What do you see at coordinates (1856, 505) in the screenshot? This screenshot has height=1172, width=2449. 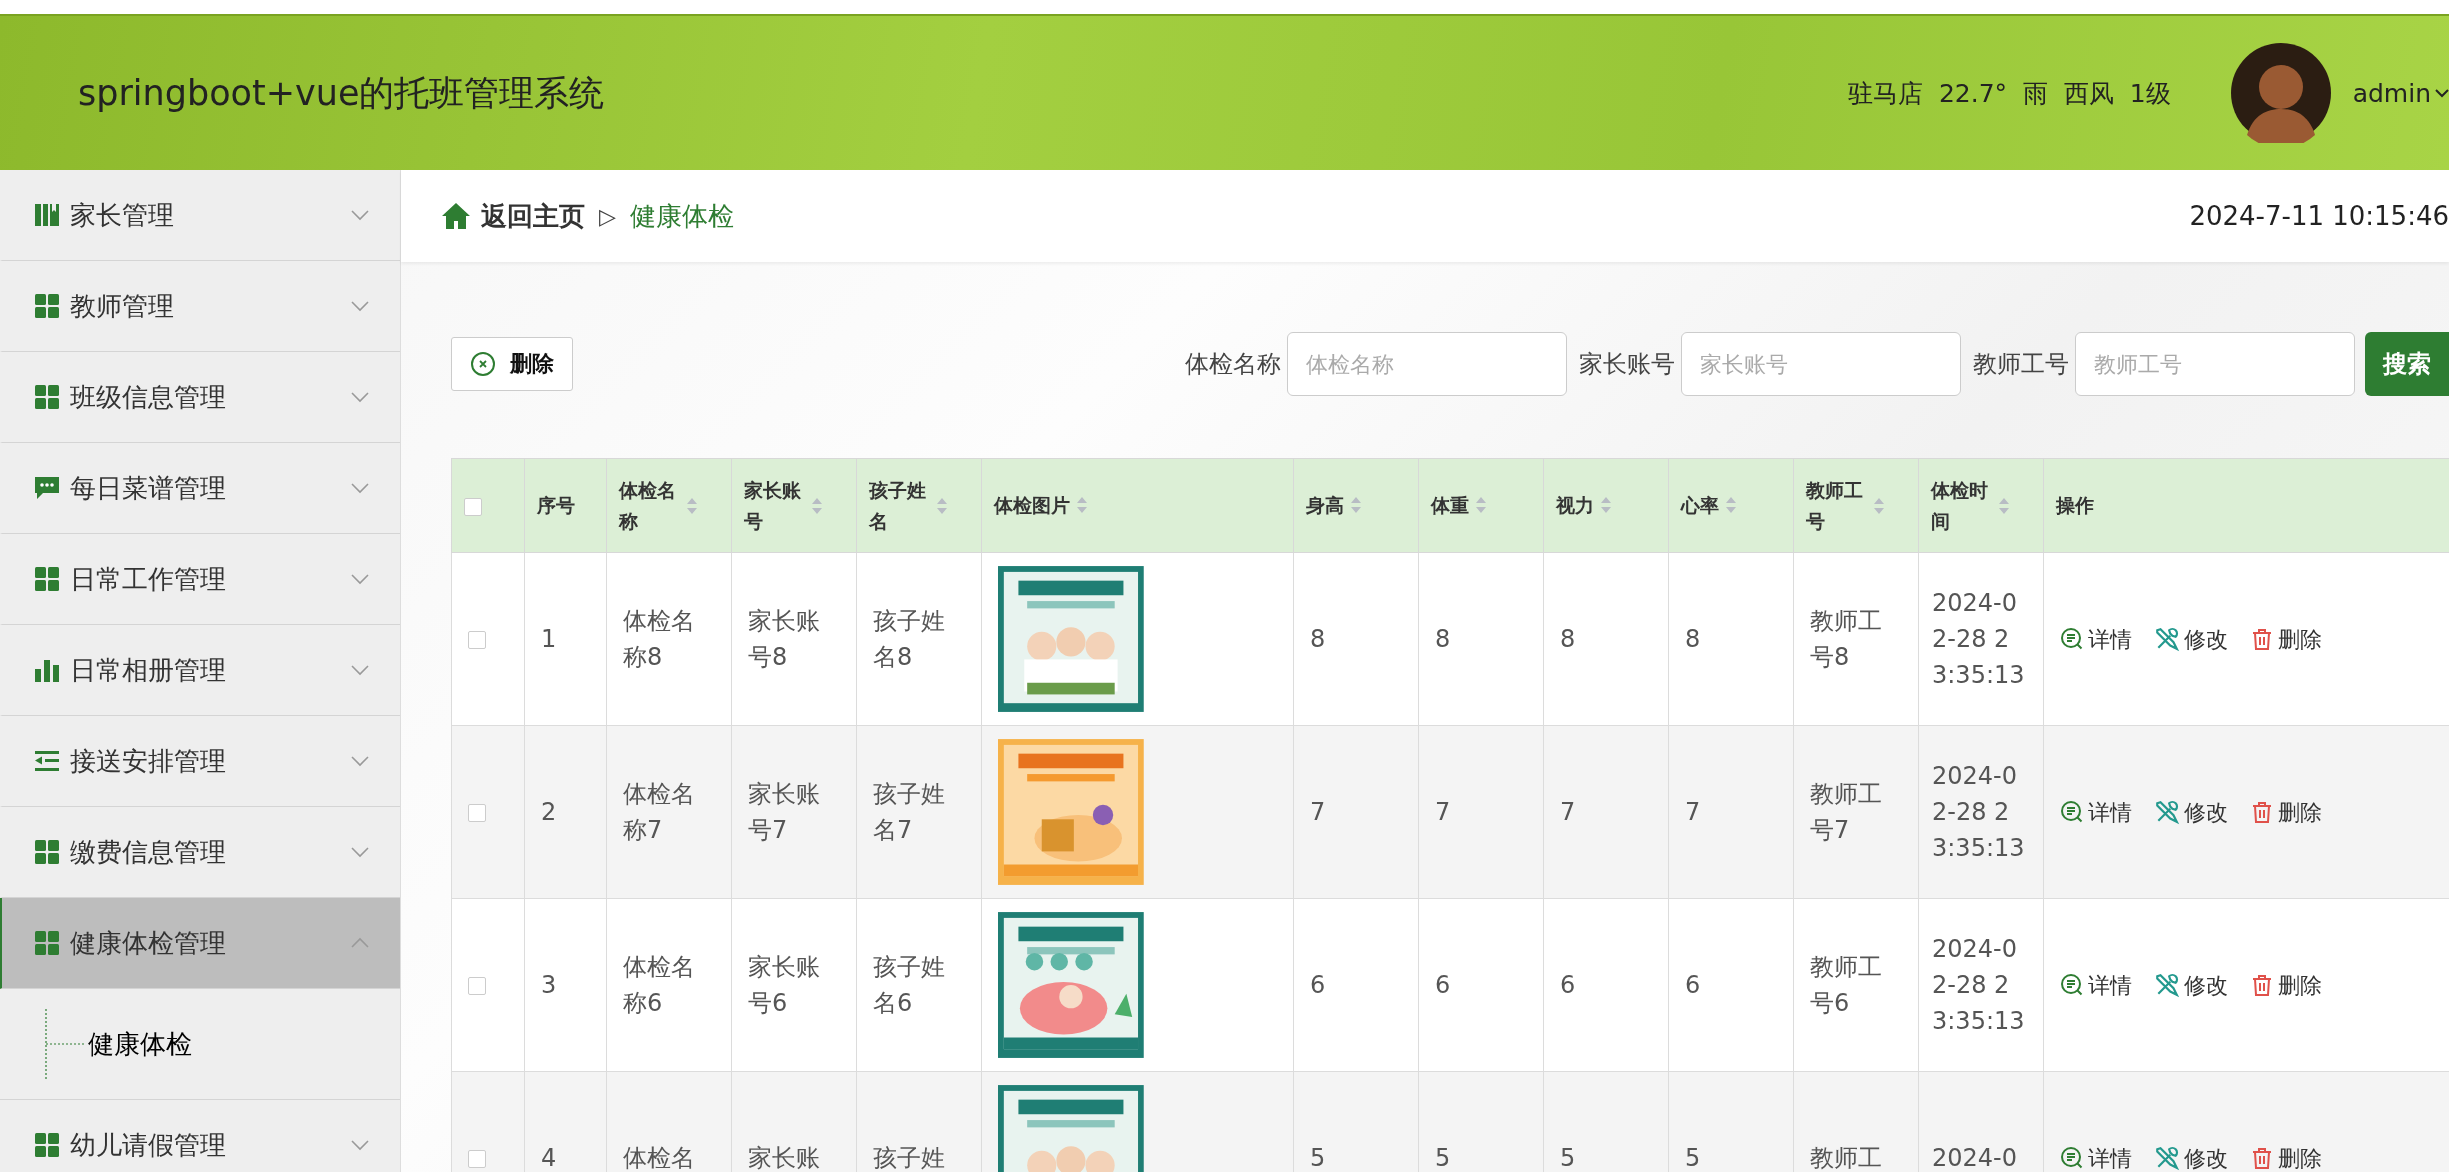 I see `column-header-cell: 教师工号` at bounding box center [1856, 505].